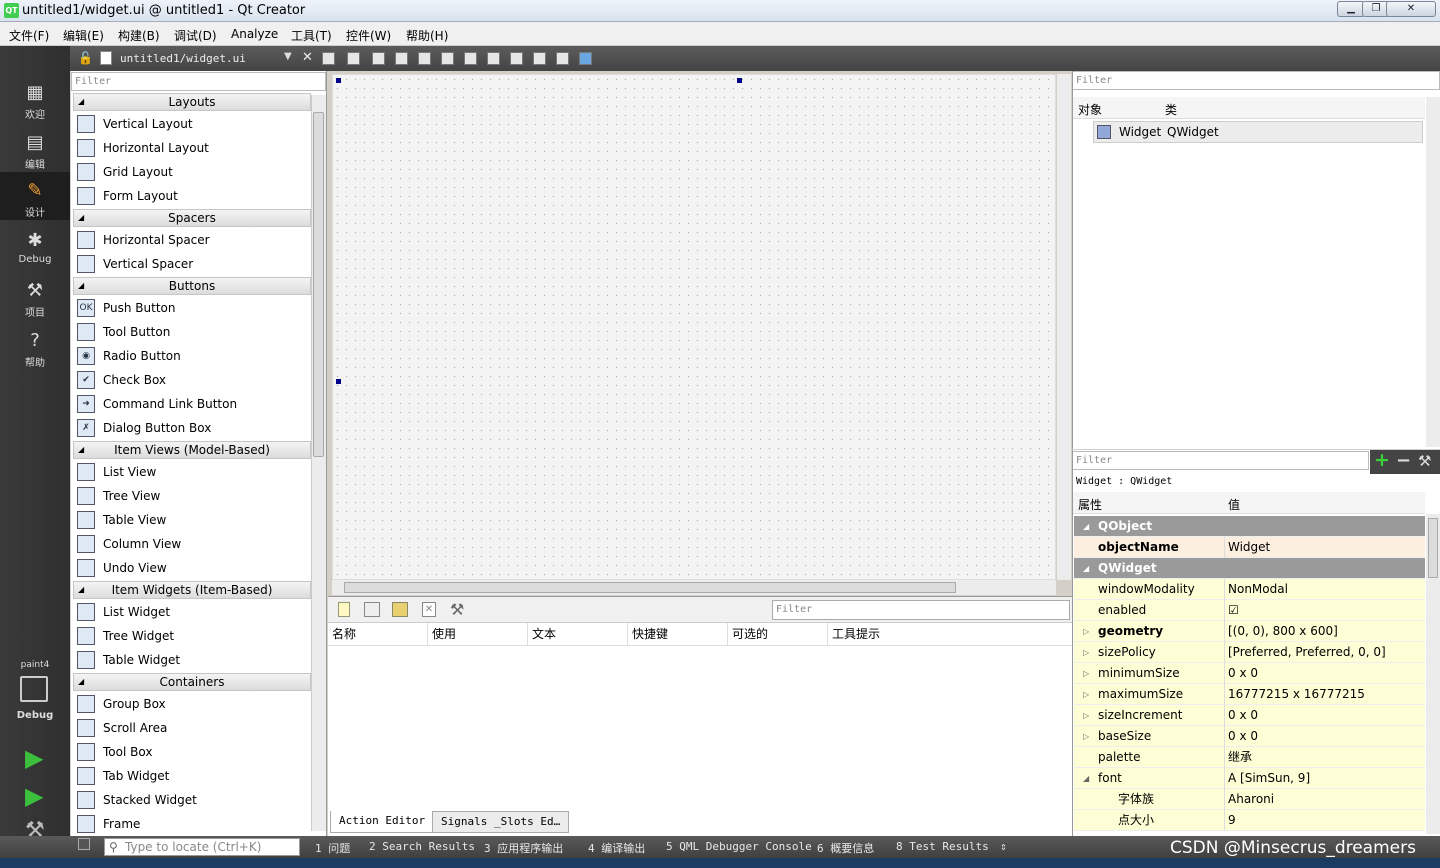 The width and height of the screenshot is (1440, 868). I want to click on property-value: 继承, so click(1240, 757).